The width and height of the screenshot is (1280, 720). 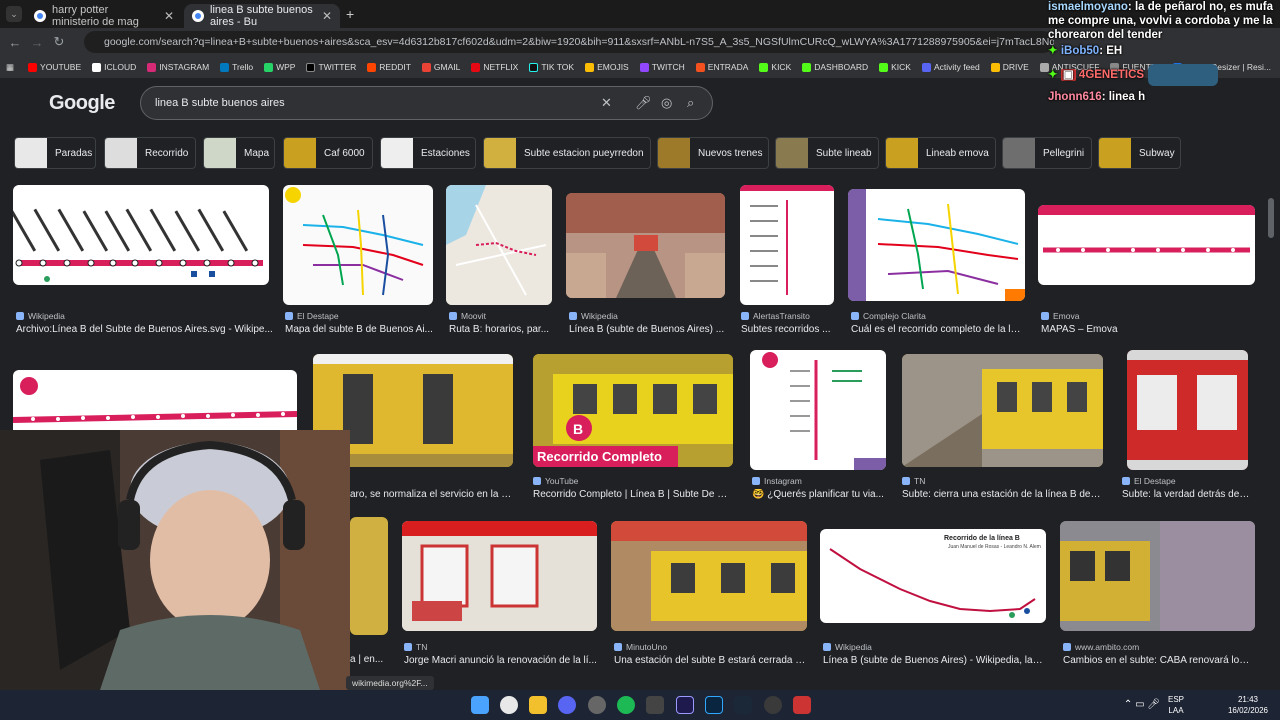 What do you see at coordinates (645, 245) in the screenshot?
I see `result-image-station-interior` at bounding box center [645, 245].